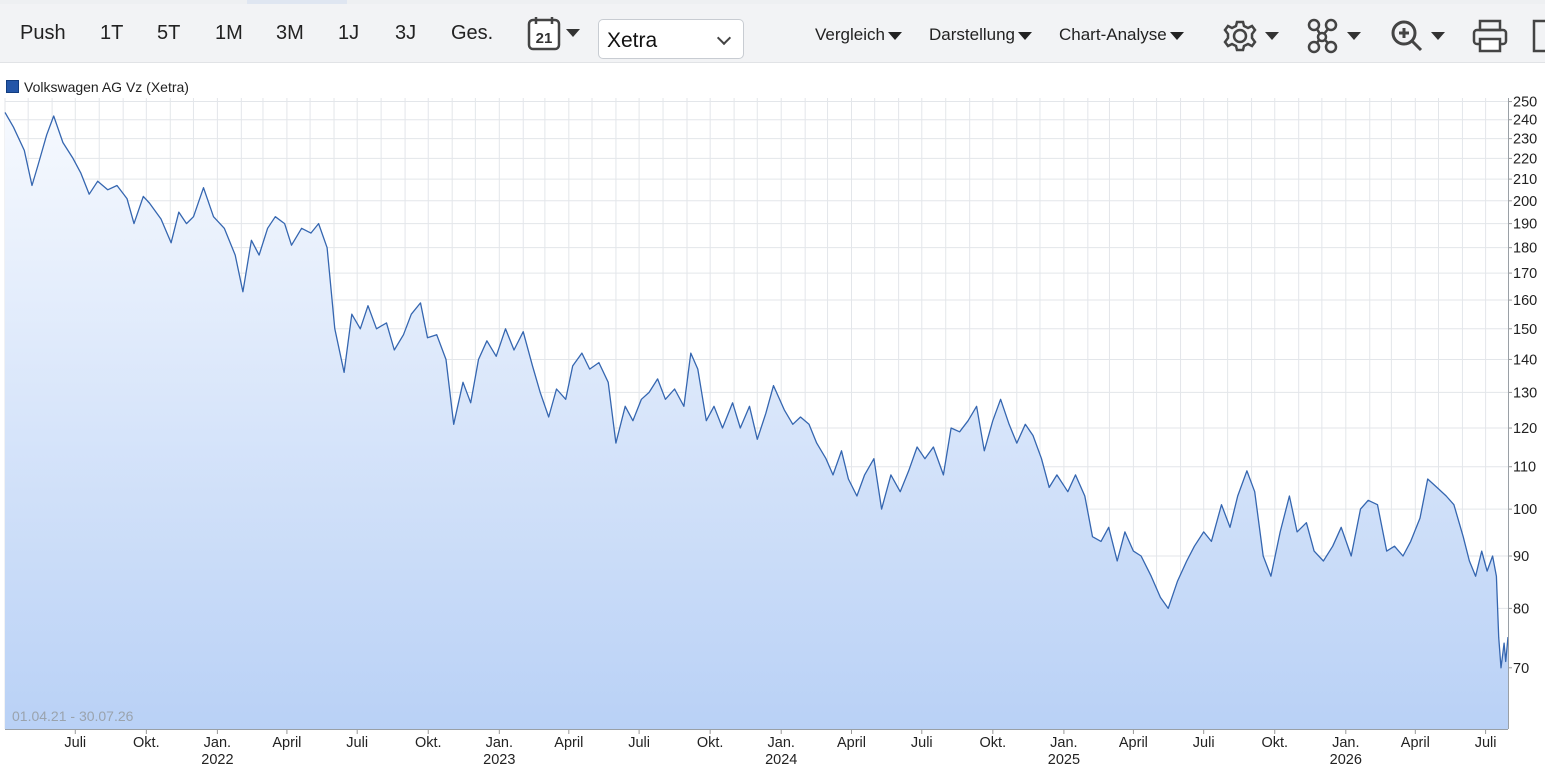  I want to click on y-tick-label: 150, so click(1525, 330).